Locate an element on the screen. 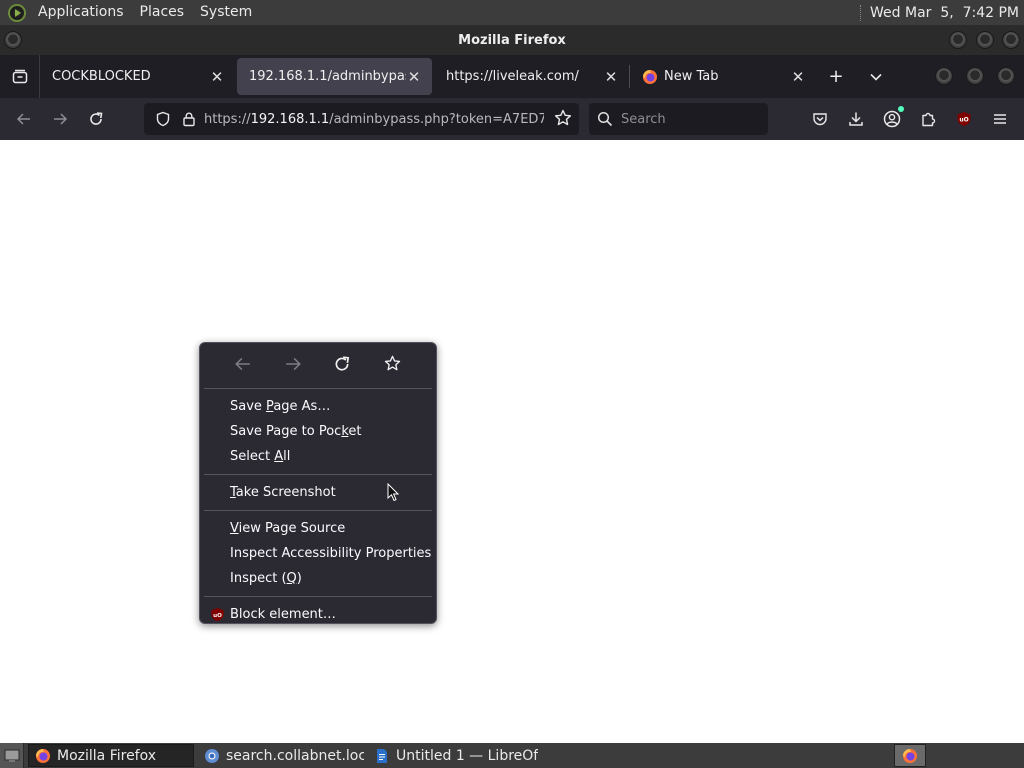  window-title: Mozilla Firefox is located at coordinates (512, 40).